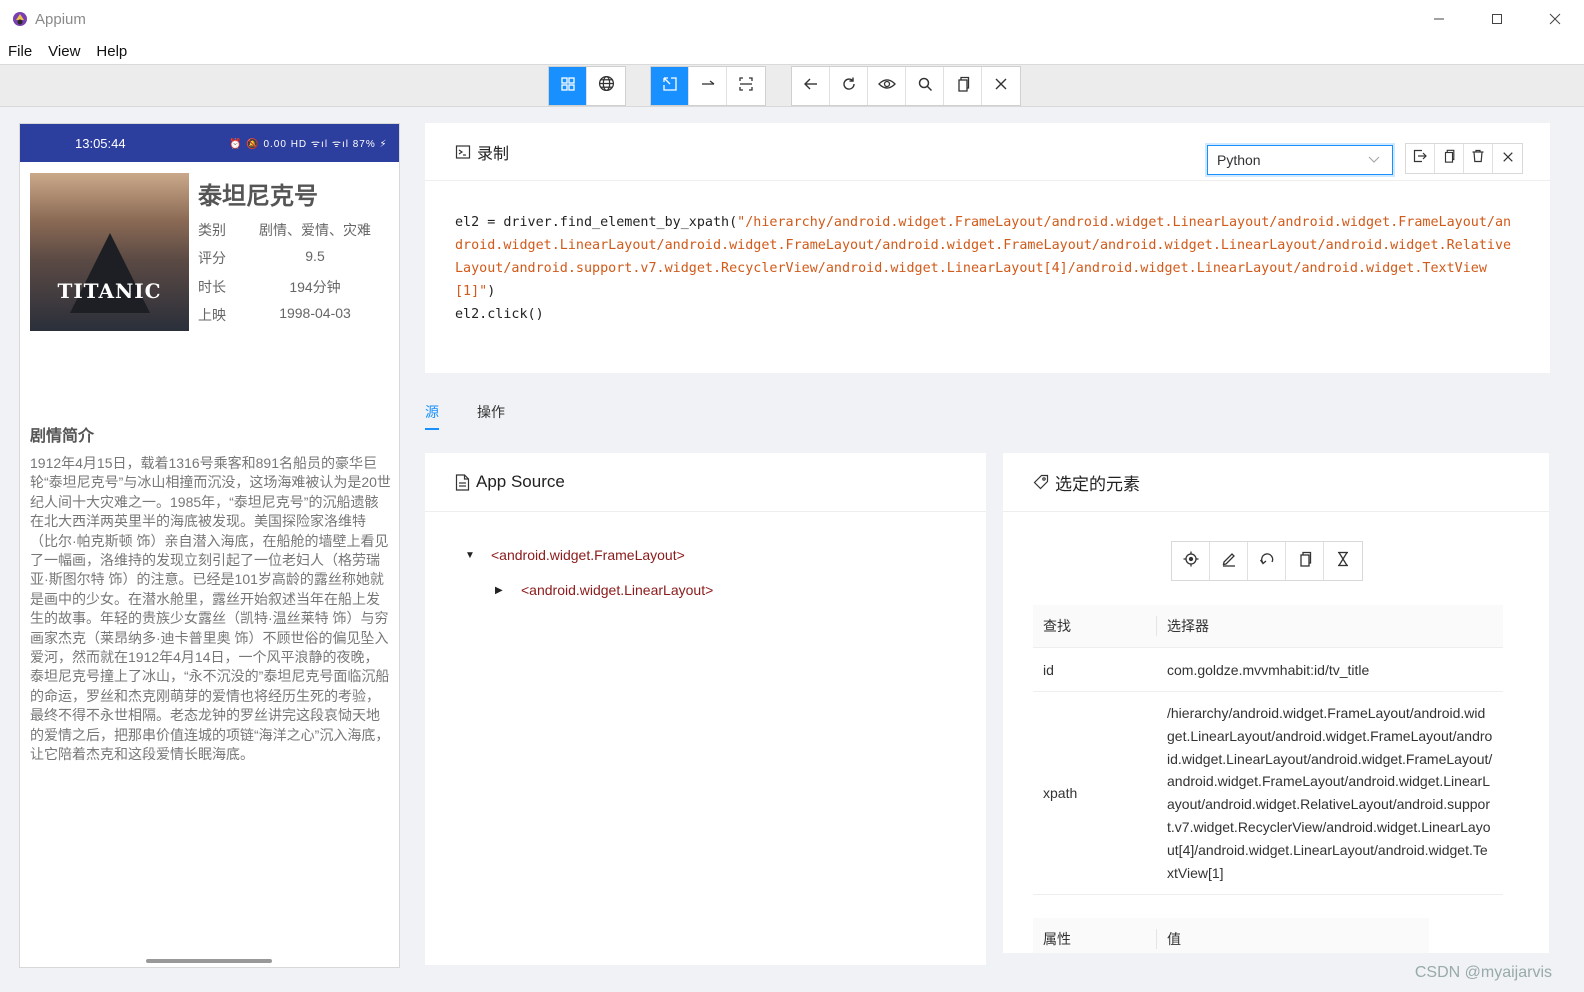  I want to click on app-source-title: App Source, so click(520, 481).